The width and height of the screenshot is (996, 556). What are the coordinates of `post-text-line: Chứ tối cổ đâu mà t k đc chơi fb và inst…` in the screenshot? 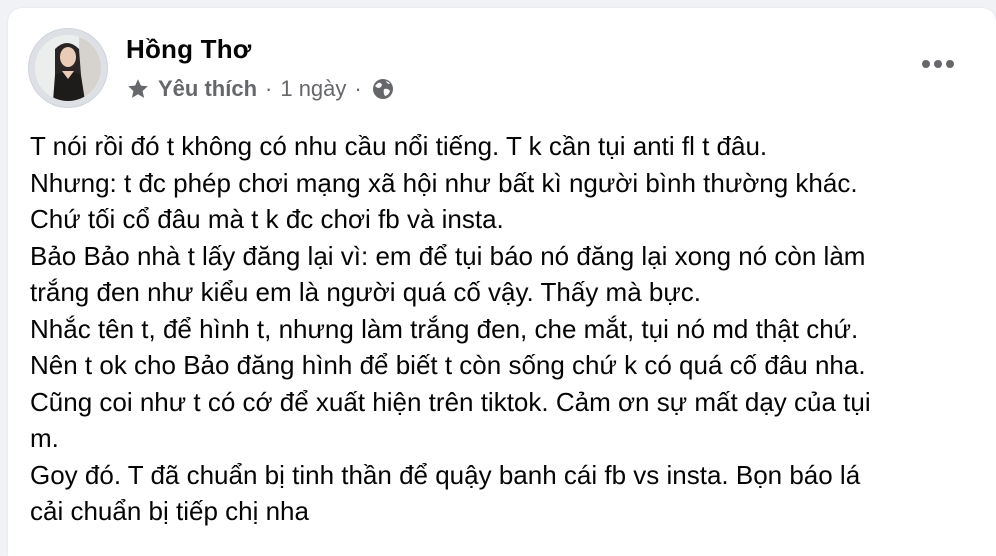 It's located at (267, 219).